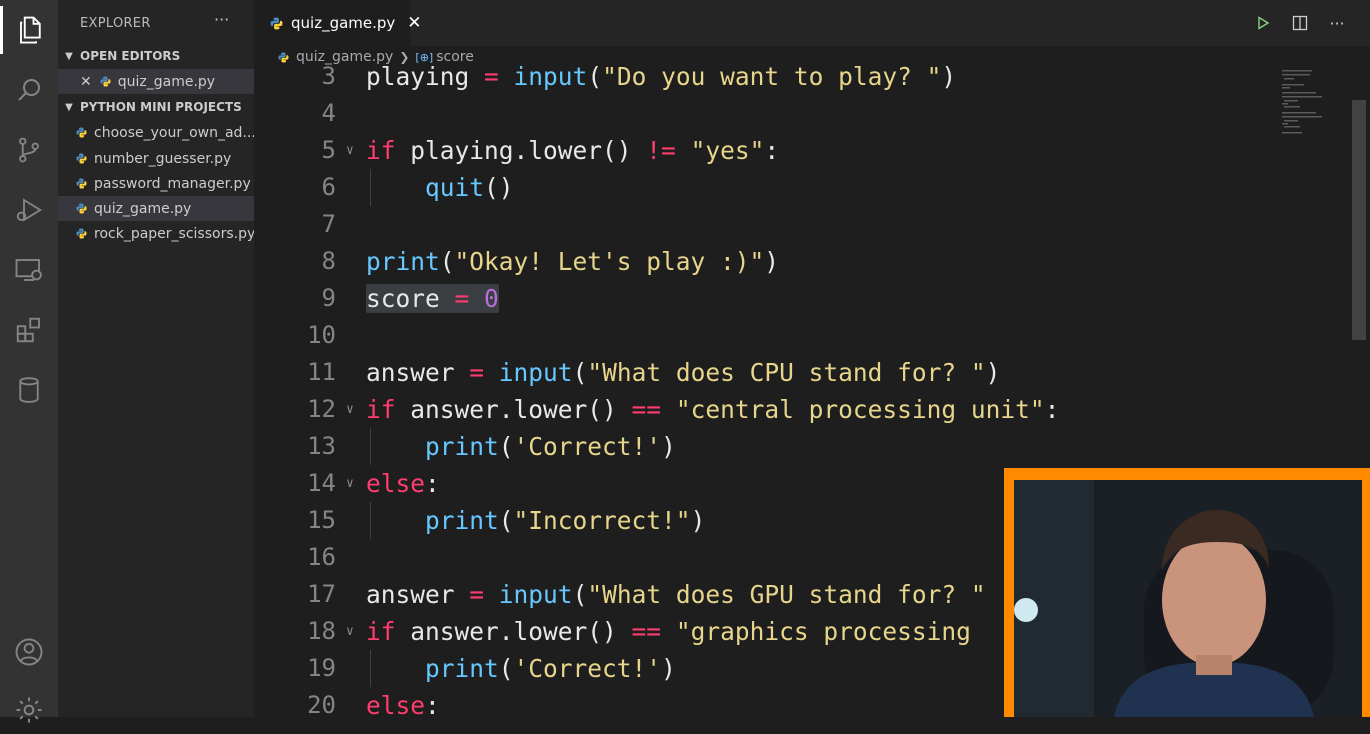 The image size is (1370, 734). What do you see at coordinates (321, 668) in the screenshot?
I see `line-number: 19` at bounding box center [321, 668].